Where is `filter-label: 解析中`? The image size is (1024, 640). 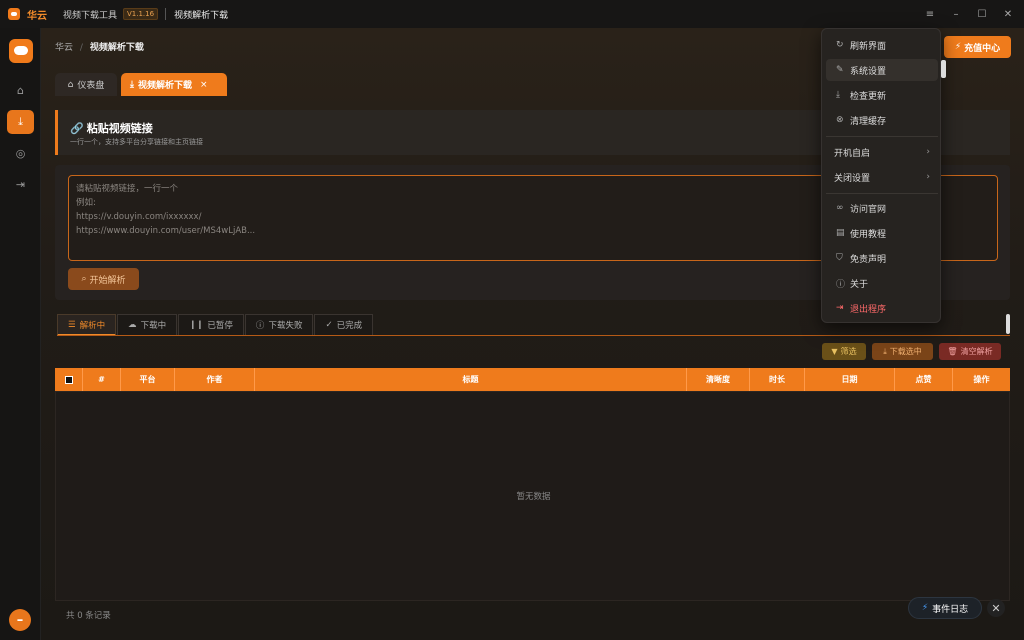
filter-label: 解析中 is located at coordinates (92, 325).